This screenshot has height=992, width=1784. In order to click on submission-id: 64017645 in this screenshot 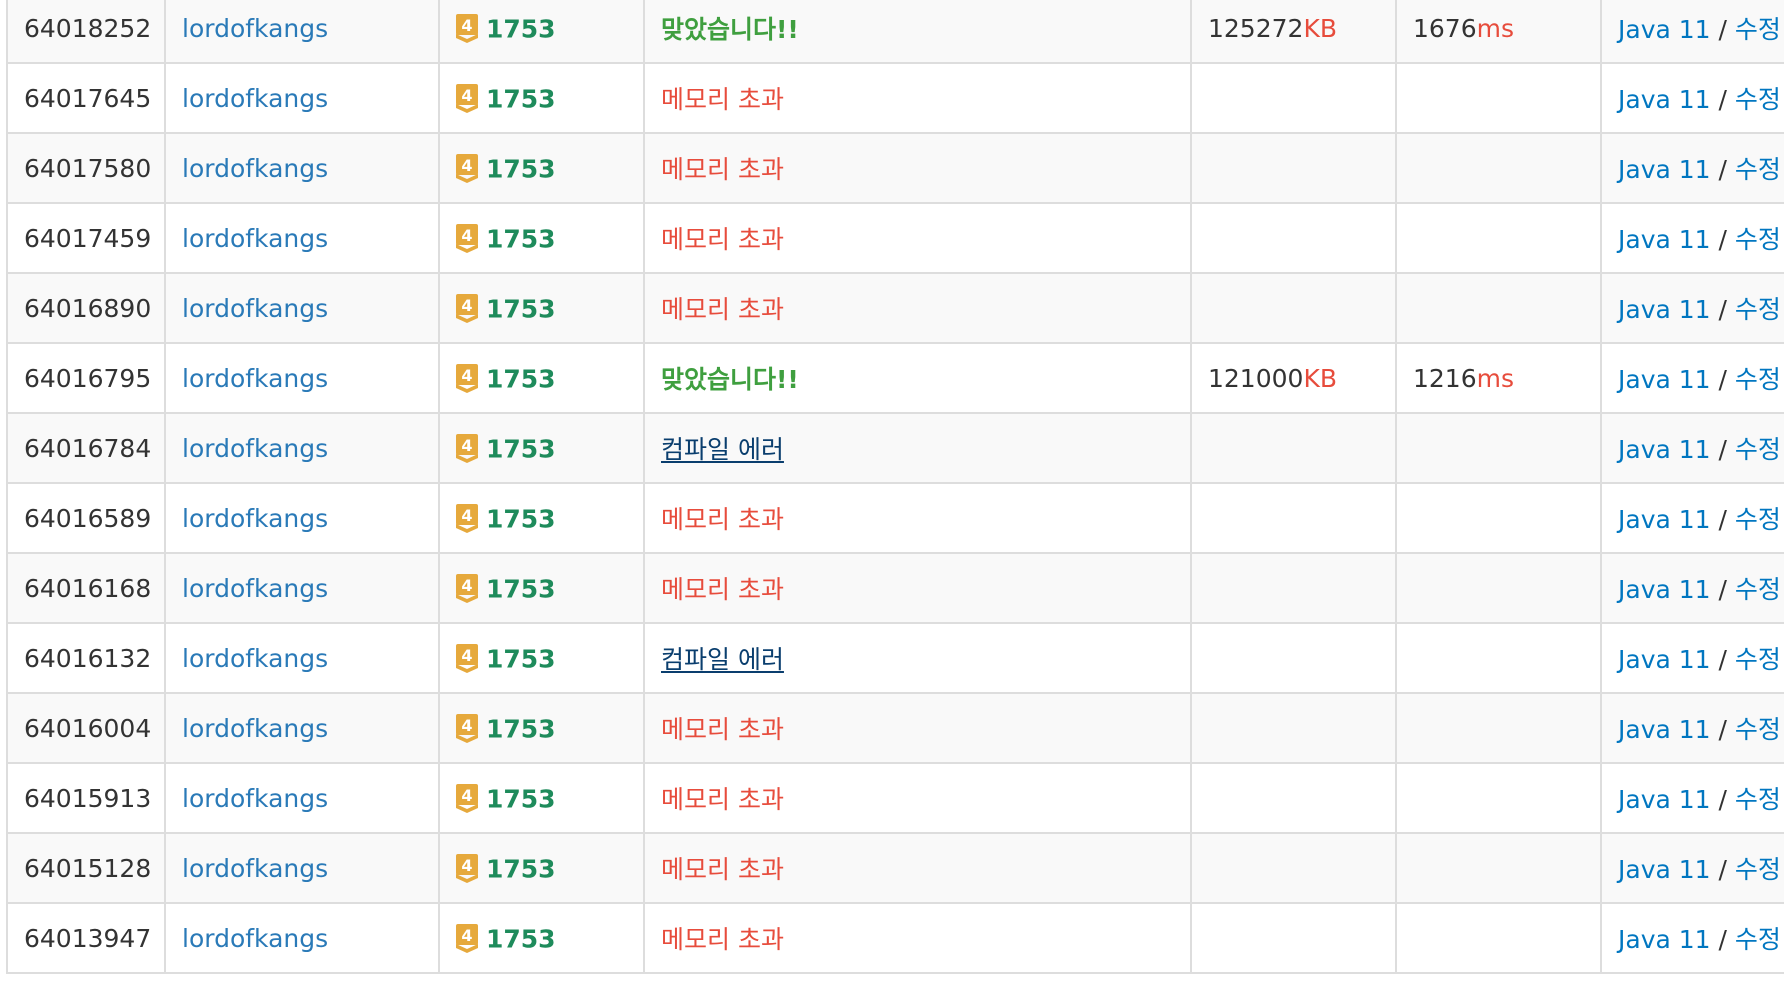, I will do `click(86, 98)`.